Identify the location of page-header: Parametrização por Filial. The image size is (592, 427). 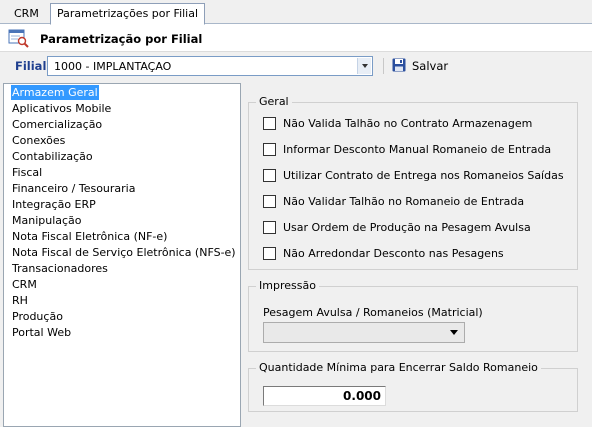
(296, 38).